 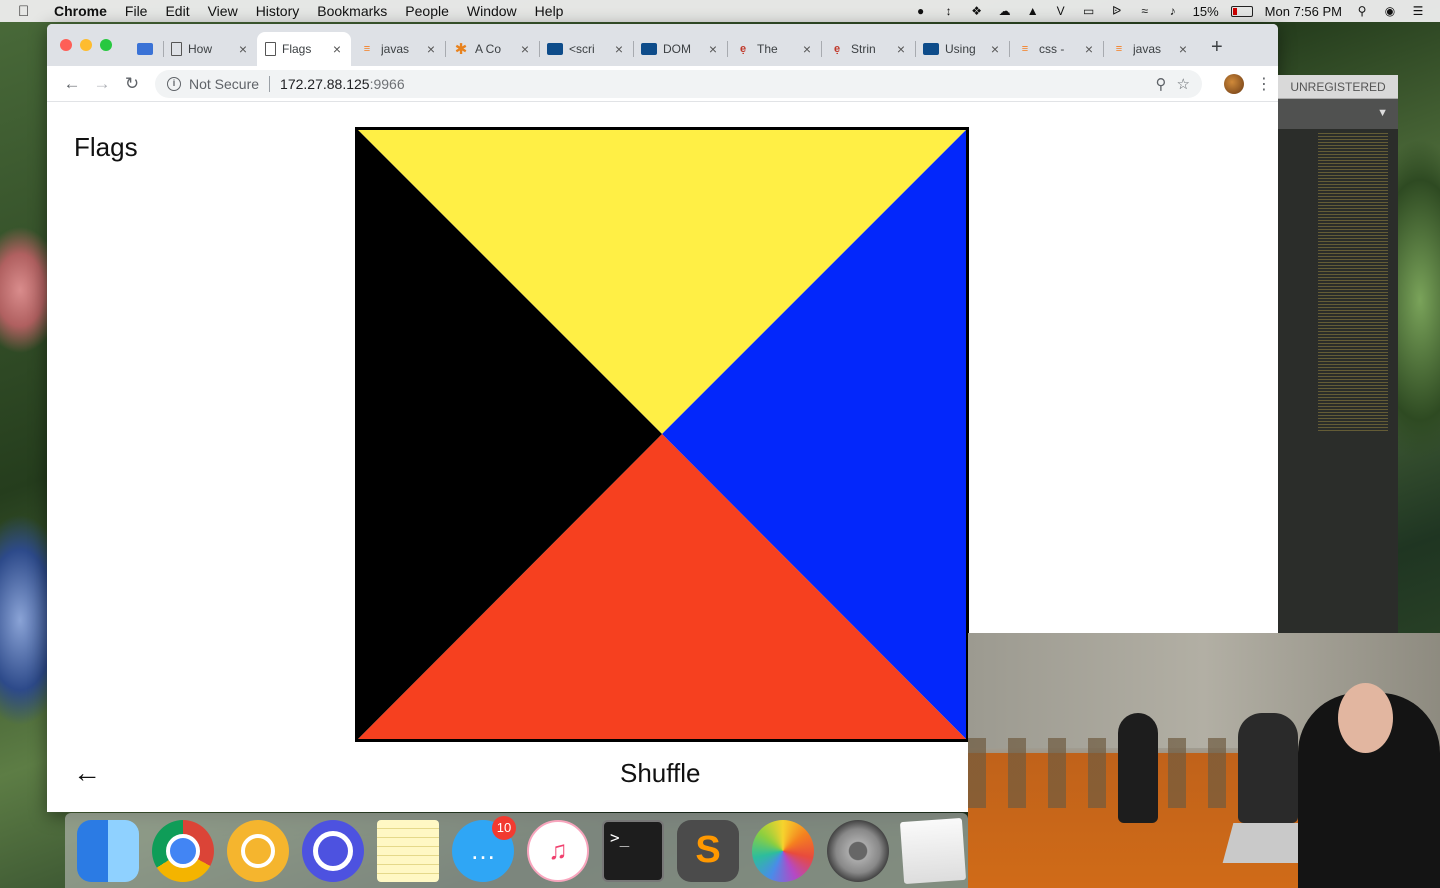 I want to click on menu-app-name: Chrome, so click(x=80, y=11).